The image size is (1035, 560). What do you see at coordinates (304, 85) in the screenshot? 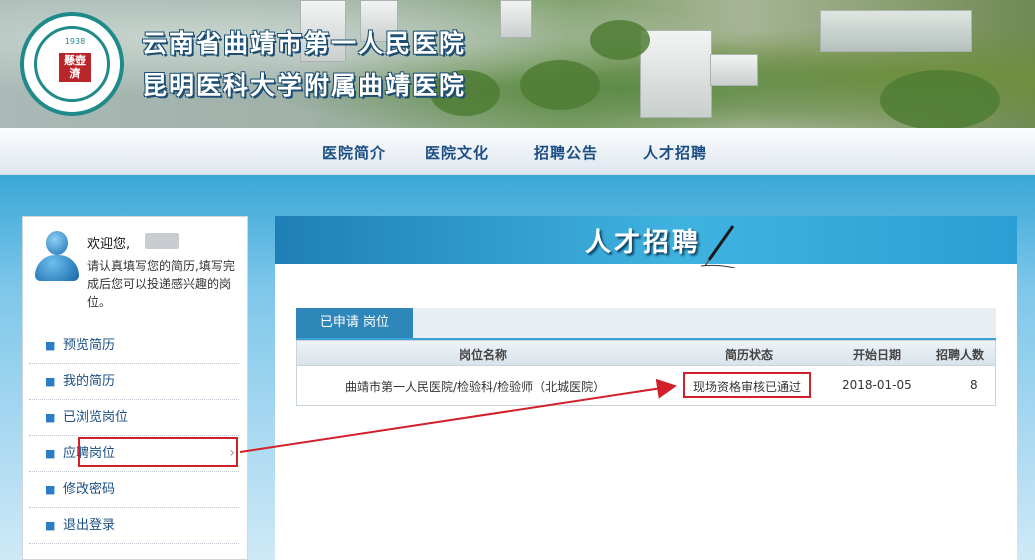
I see `hospital-subname: 昆明医科大学附属曲靖医院` at bounding box center [304, 85].